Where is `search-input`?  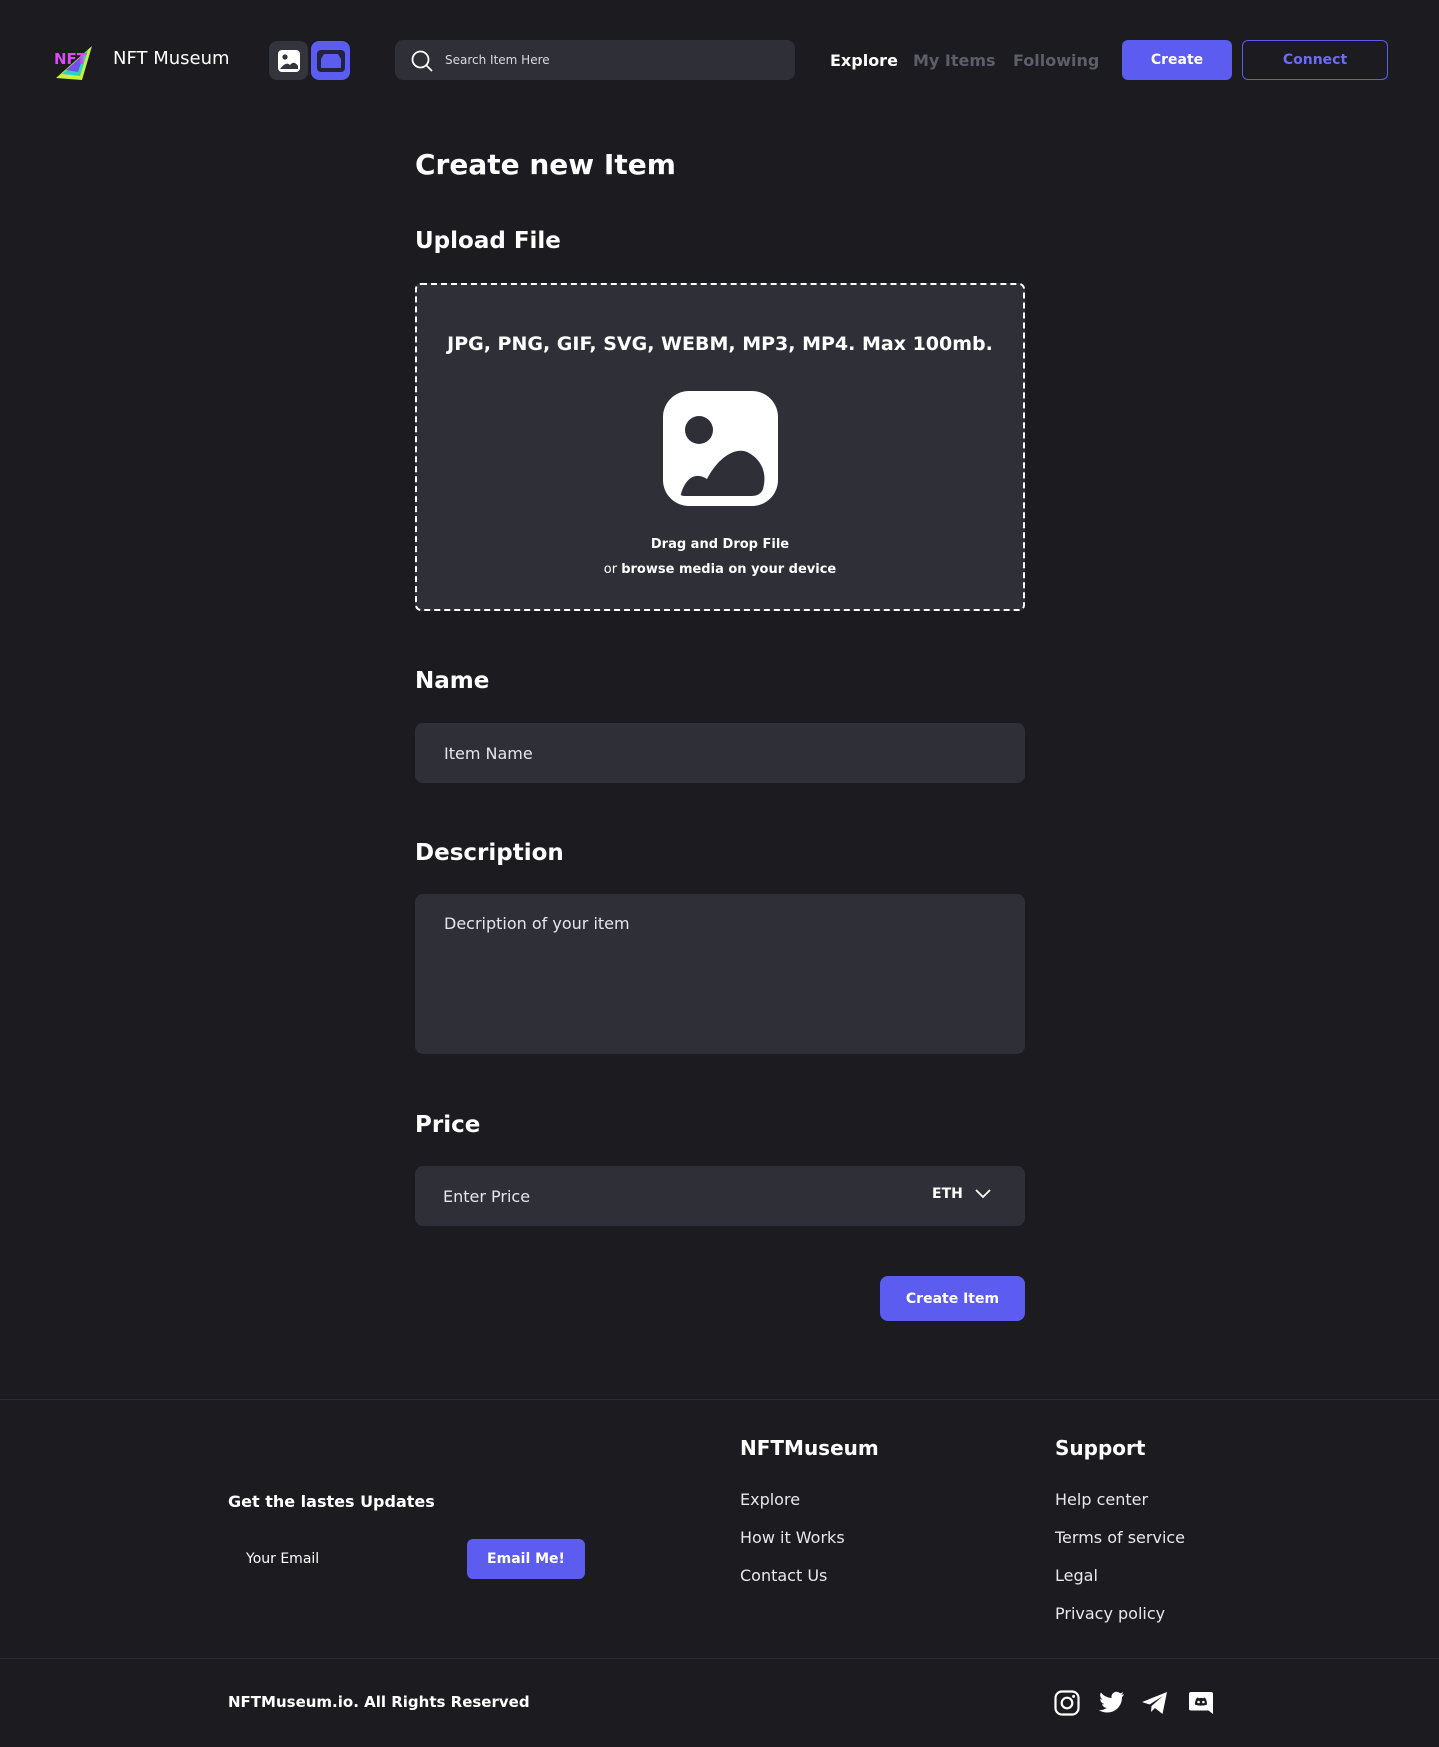 search-input is located at coordinates (613, 60).